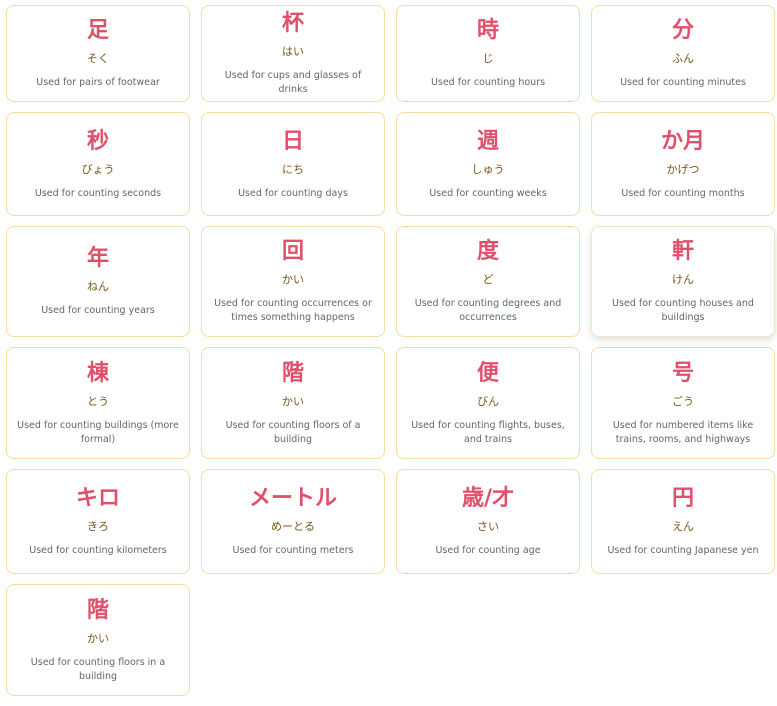  I want to click on counter-reading: しゅう, so click(488, 169).